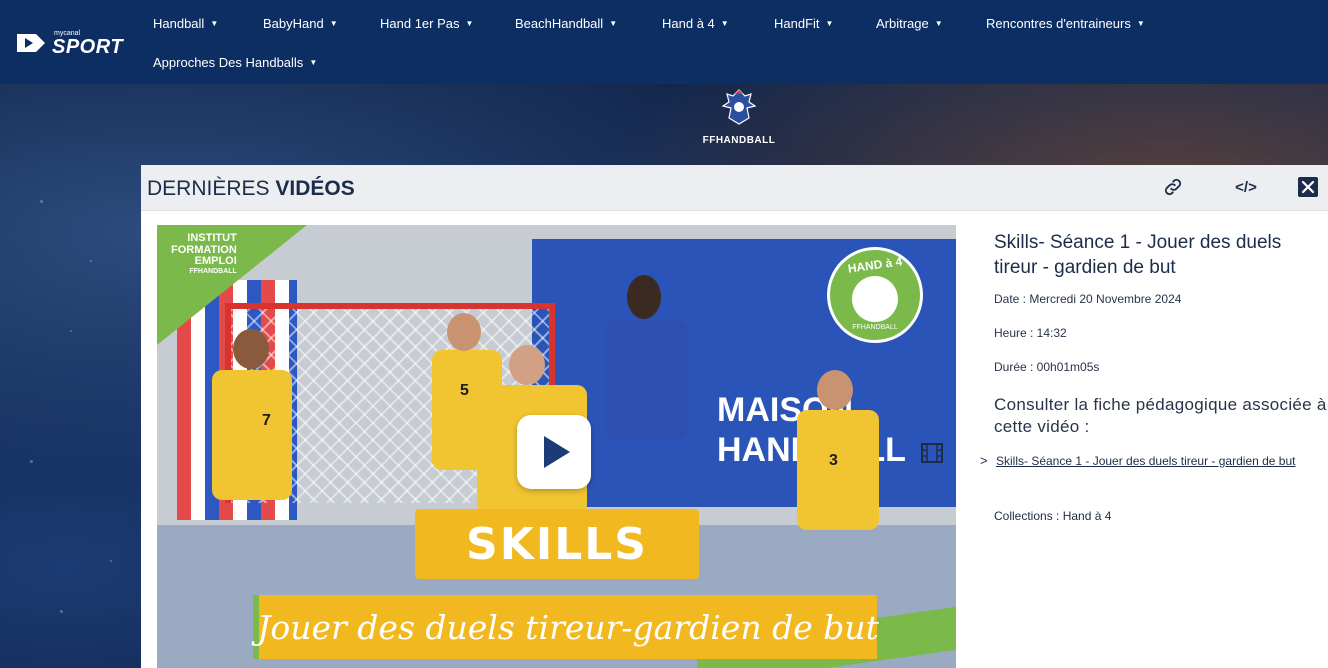 The height and width of the screenshot is (668, 1328). I want to click on title-bold: VIDÉOS, so click(315, 188).